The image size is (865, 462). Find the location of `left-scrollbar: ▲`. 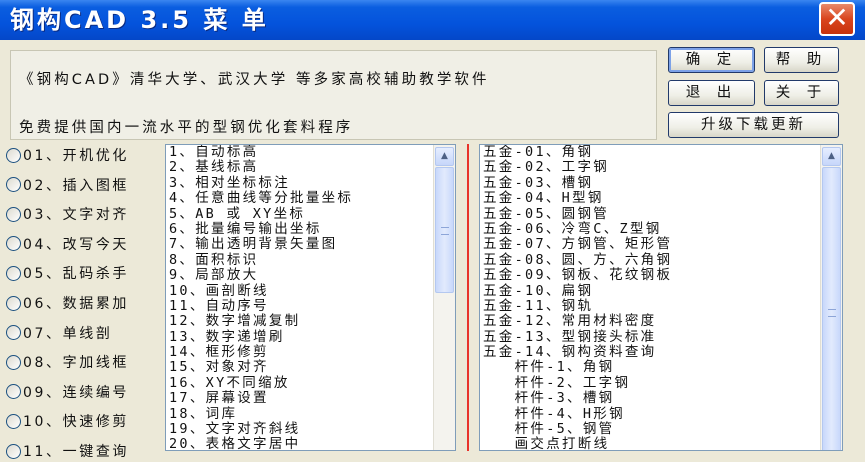

left-scrollbar: ▲ is located at coordinates (444, 297).